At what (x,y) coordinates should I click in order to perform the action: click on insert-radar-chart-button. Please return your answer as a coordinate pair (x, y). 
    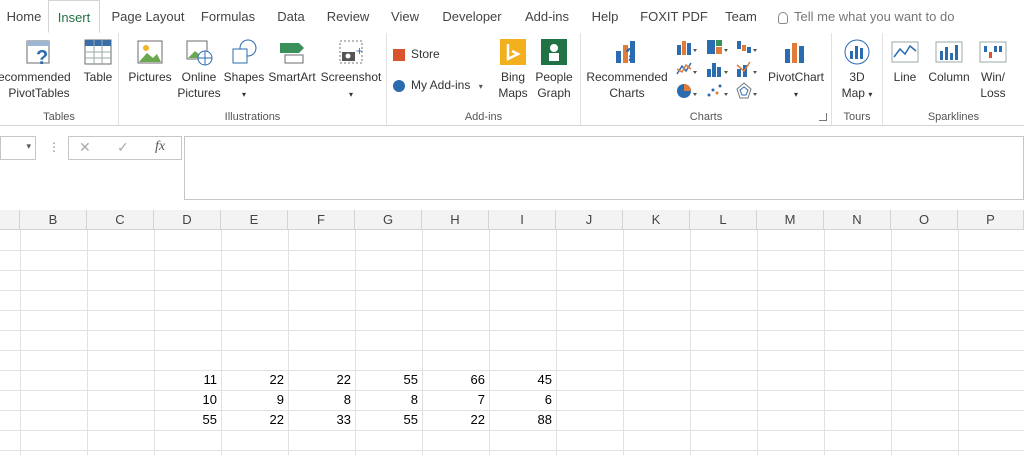
    Looking at the image, I should click on (747, 91).